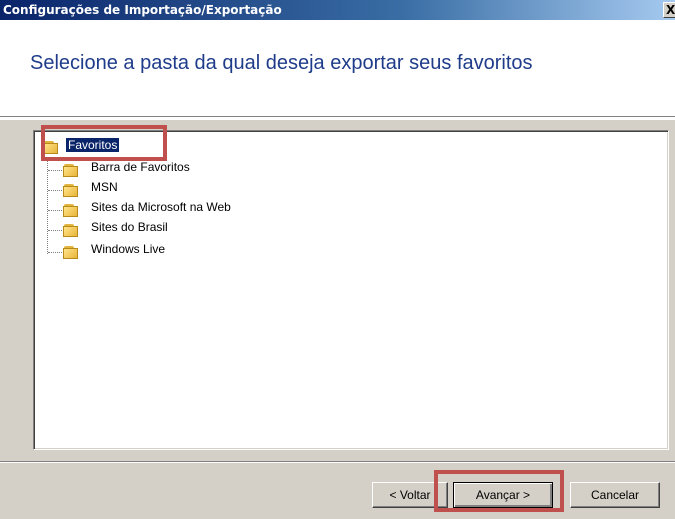  I want to click on tree-node-label: MSN, so click(104, 187).